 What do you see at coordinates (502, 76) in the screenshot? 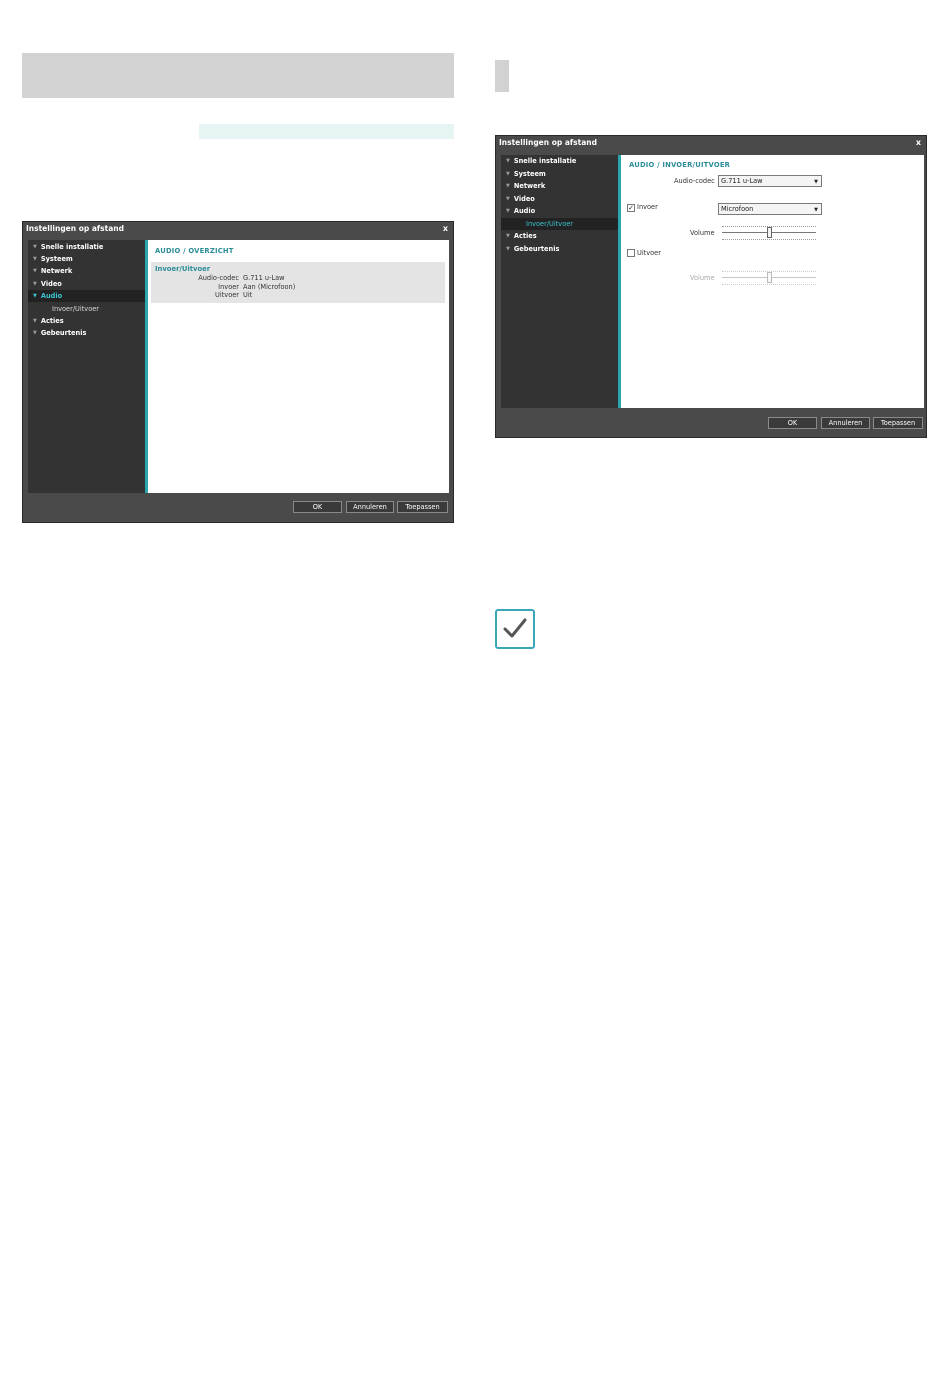
I see `section-marker` at bounding box center [502, 76].